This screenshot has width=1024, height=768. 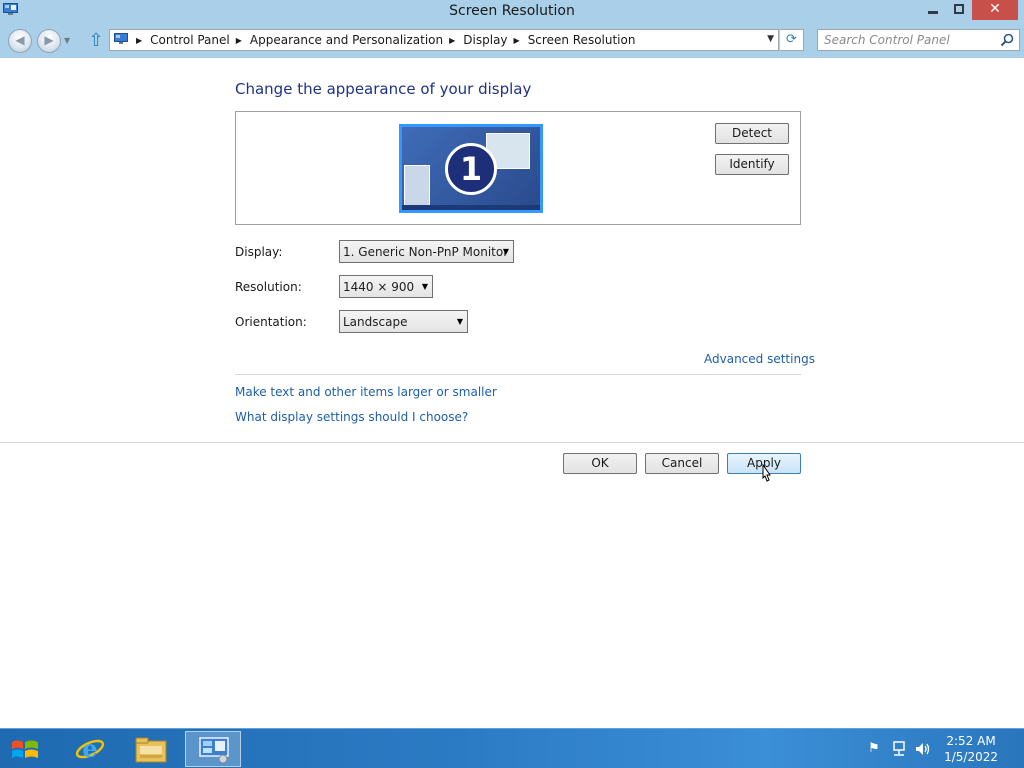 I want to click on page-heading: Change the appearance of your display, so click(x=383, y=89).